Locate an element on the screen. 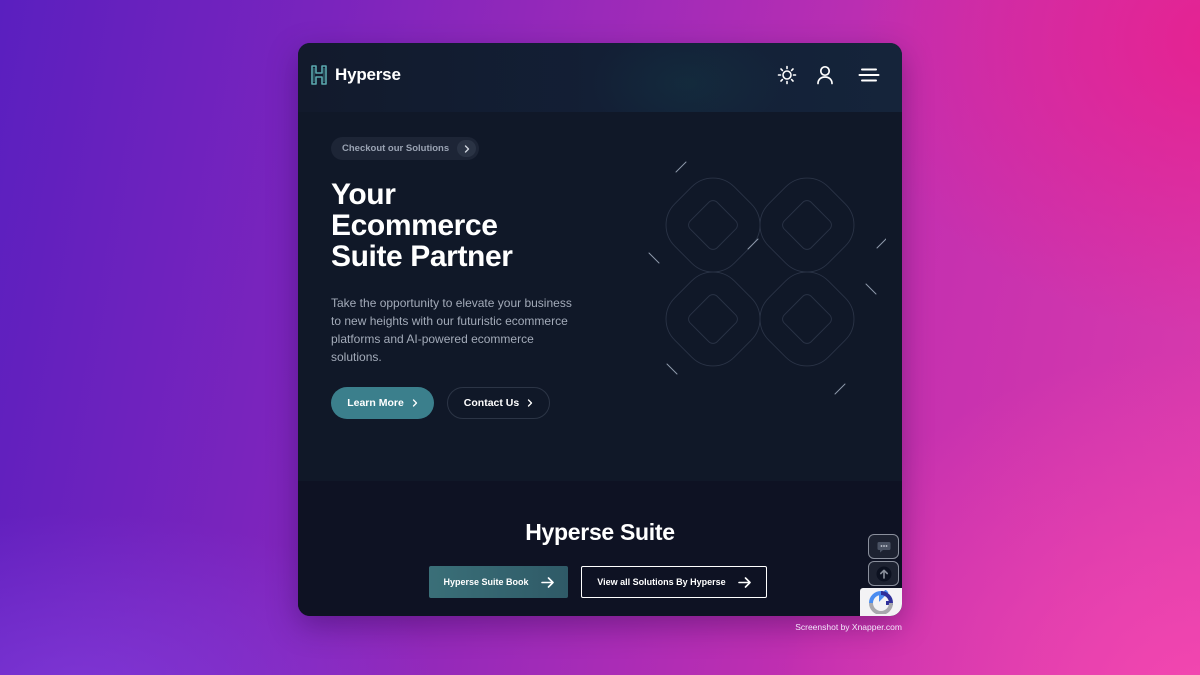 The height and width of the screenshot is (675, 1200). learn-more-button: Learn More is located at coordinates (382, 403).